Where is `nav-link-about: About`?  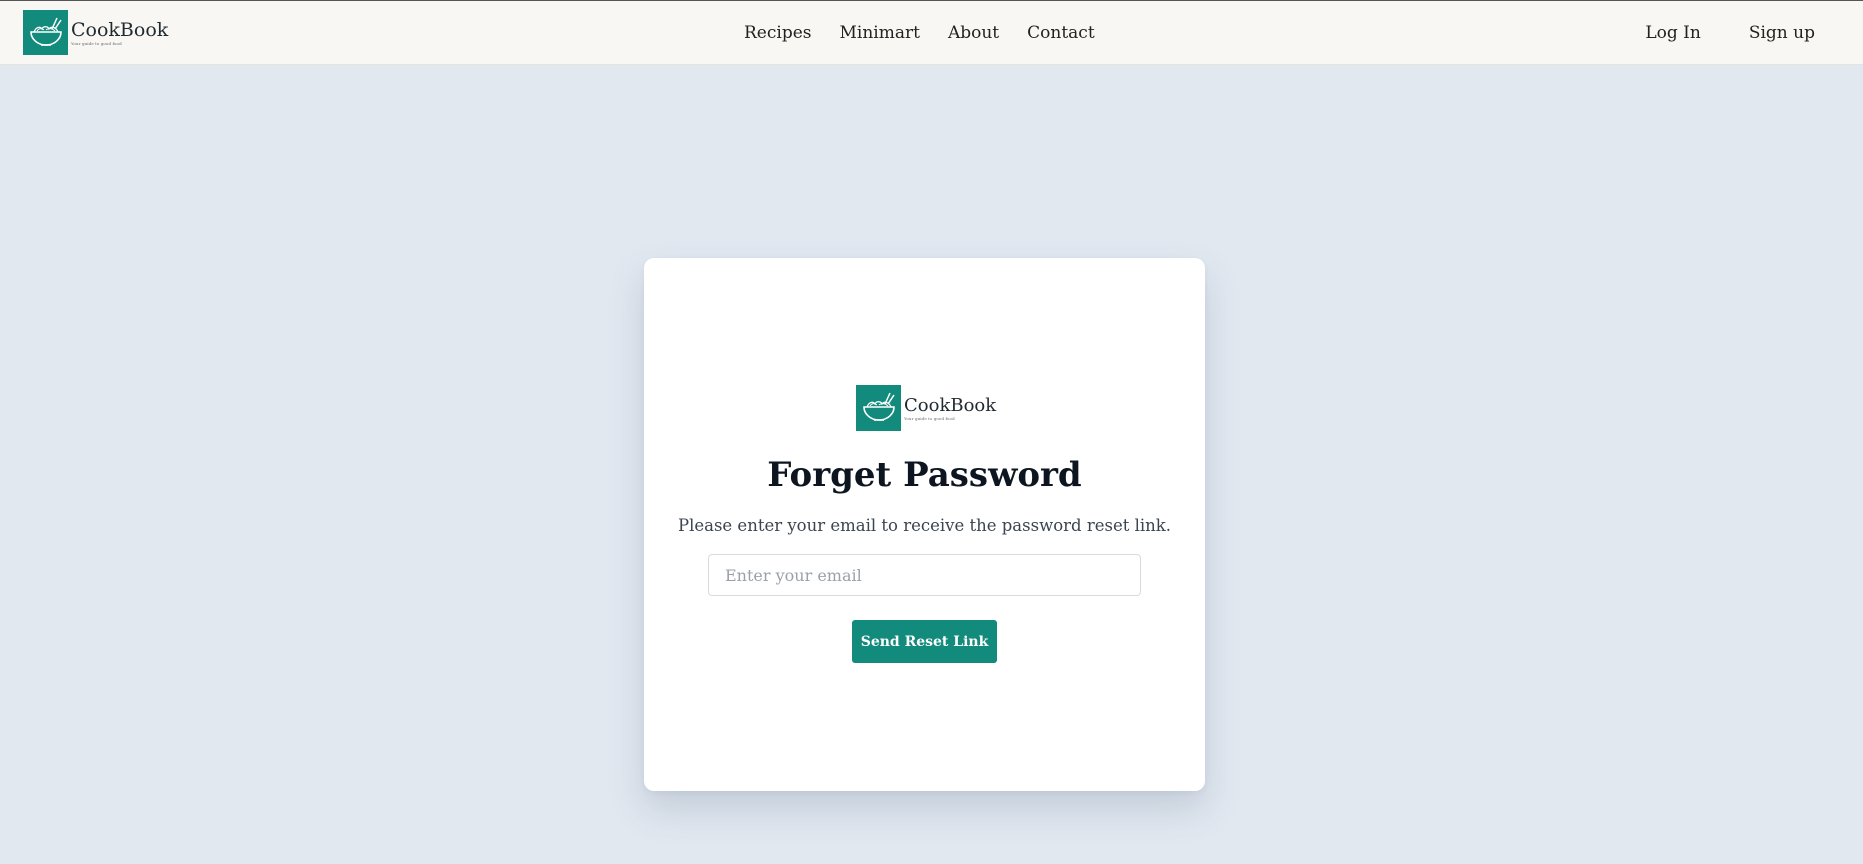 nav-link-about: About is located at coordinates (973, 33).